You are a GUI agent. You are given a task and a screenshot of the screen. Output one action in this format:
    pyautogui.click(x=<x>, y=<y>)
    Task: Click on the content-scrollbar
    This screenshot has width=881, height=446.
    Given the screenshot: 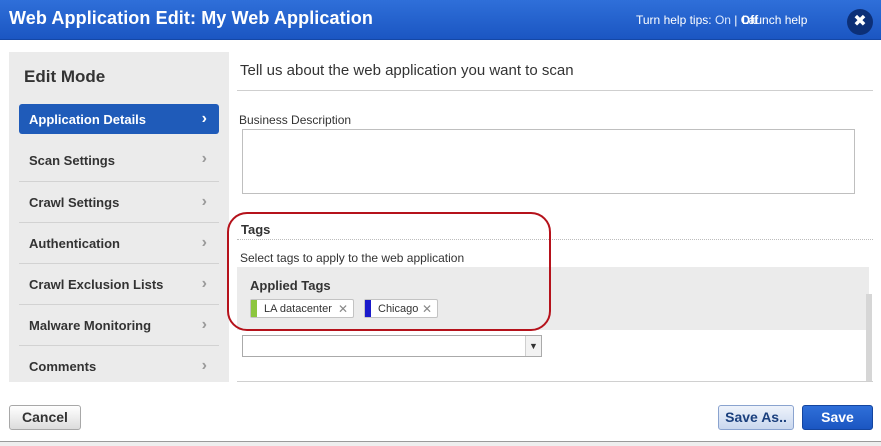 What is the action you would take?
    pyautogui.click(x=869, y=338)
    